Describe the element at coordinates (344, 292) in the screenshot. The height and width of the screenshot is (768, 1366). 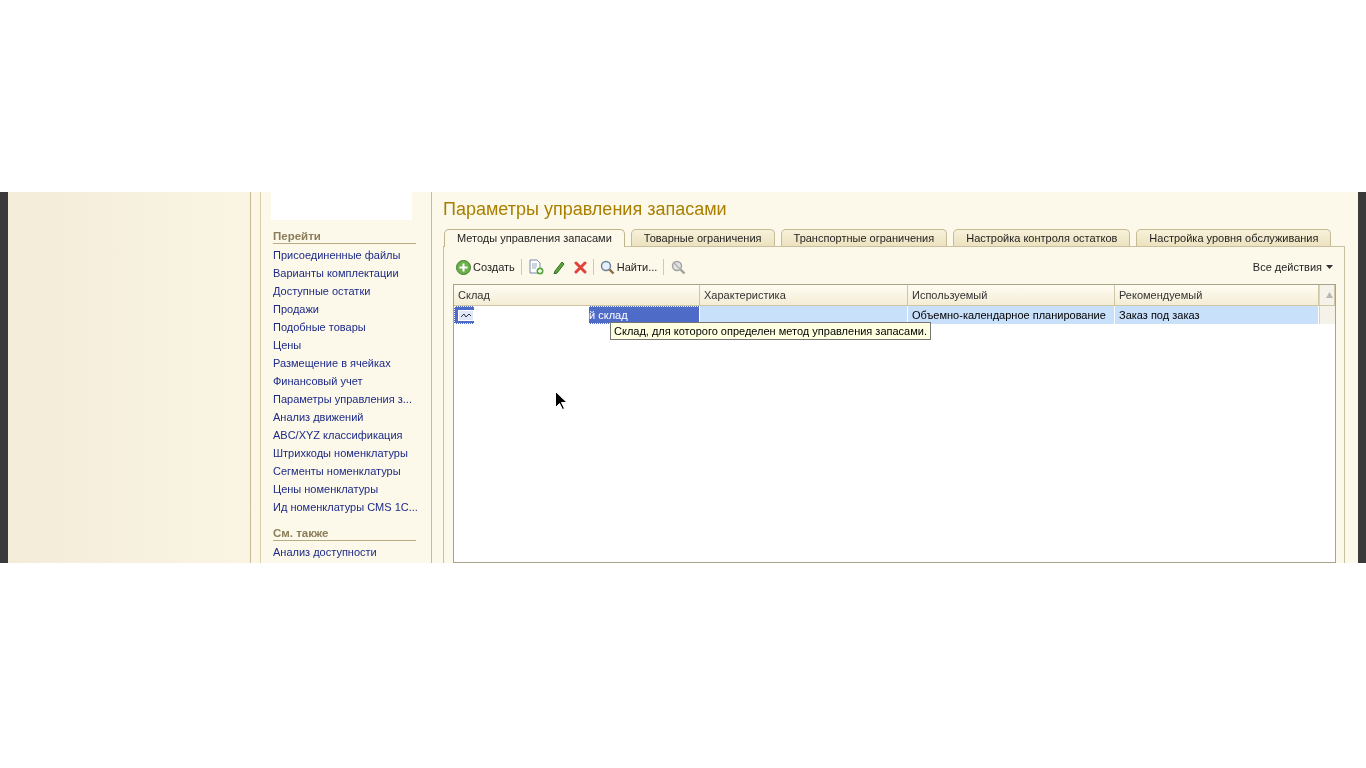
I see `navigation-link: Доступные остатки` at that location.